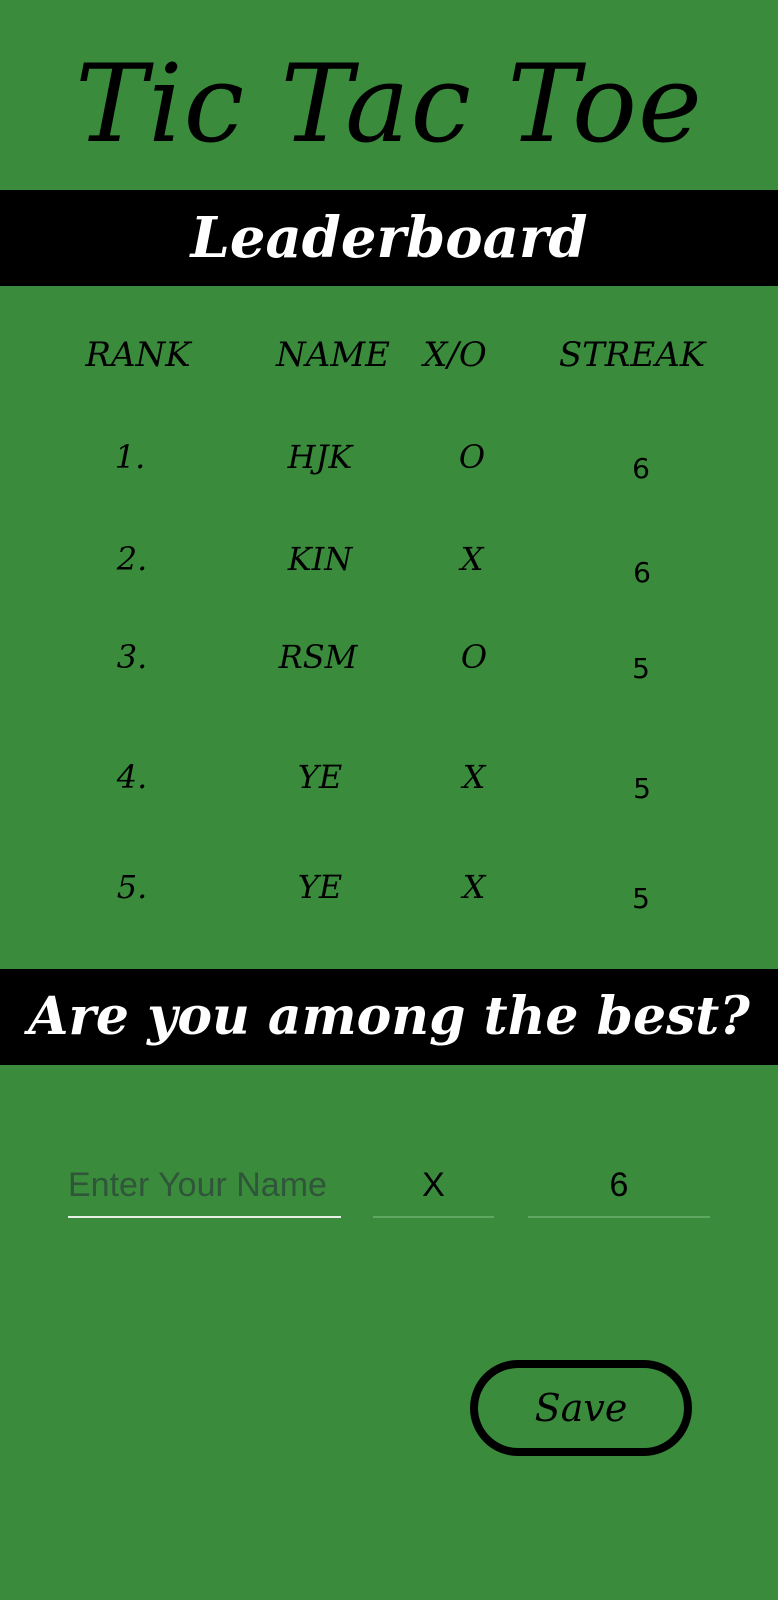 The image size is (778, 1600). What do you see at coordinates (320, 559) in the screenshot?
I see `name-cell: KIN` at bounding box center [320, 559].